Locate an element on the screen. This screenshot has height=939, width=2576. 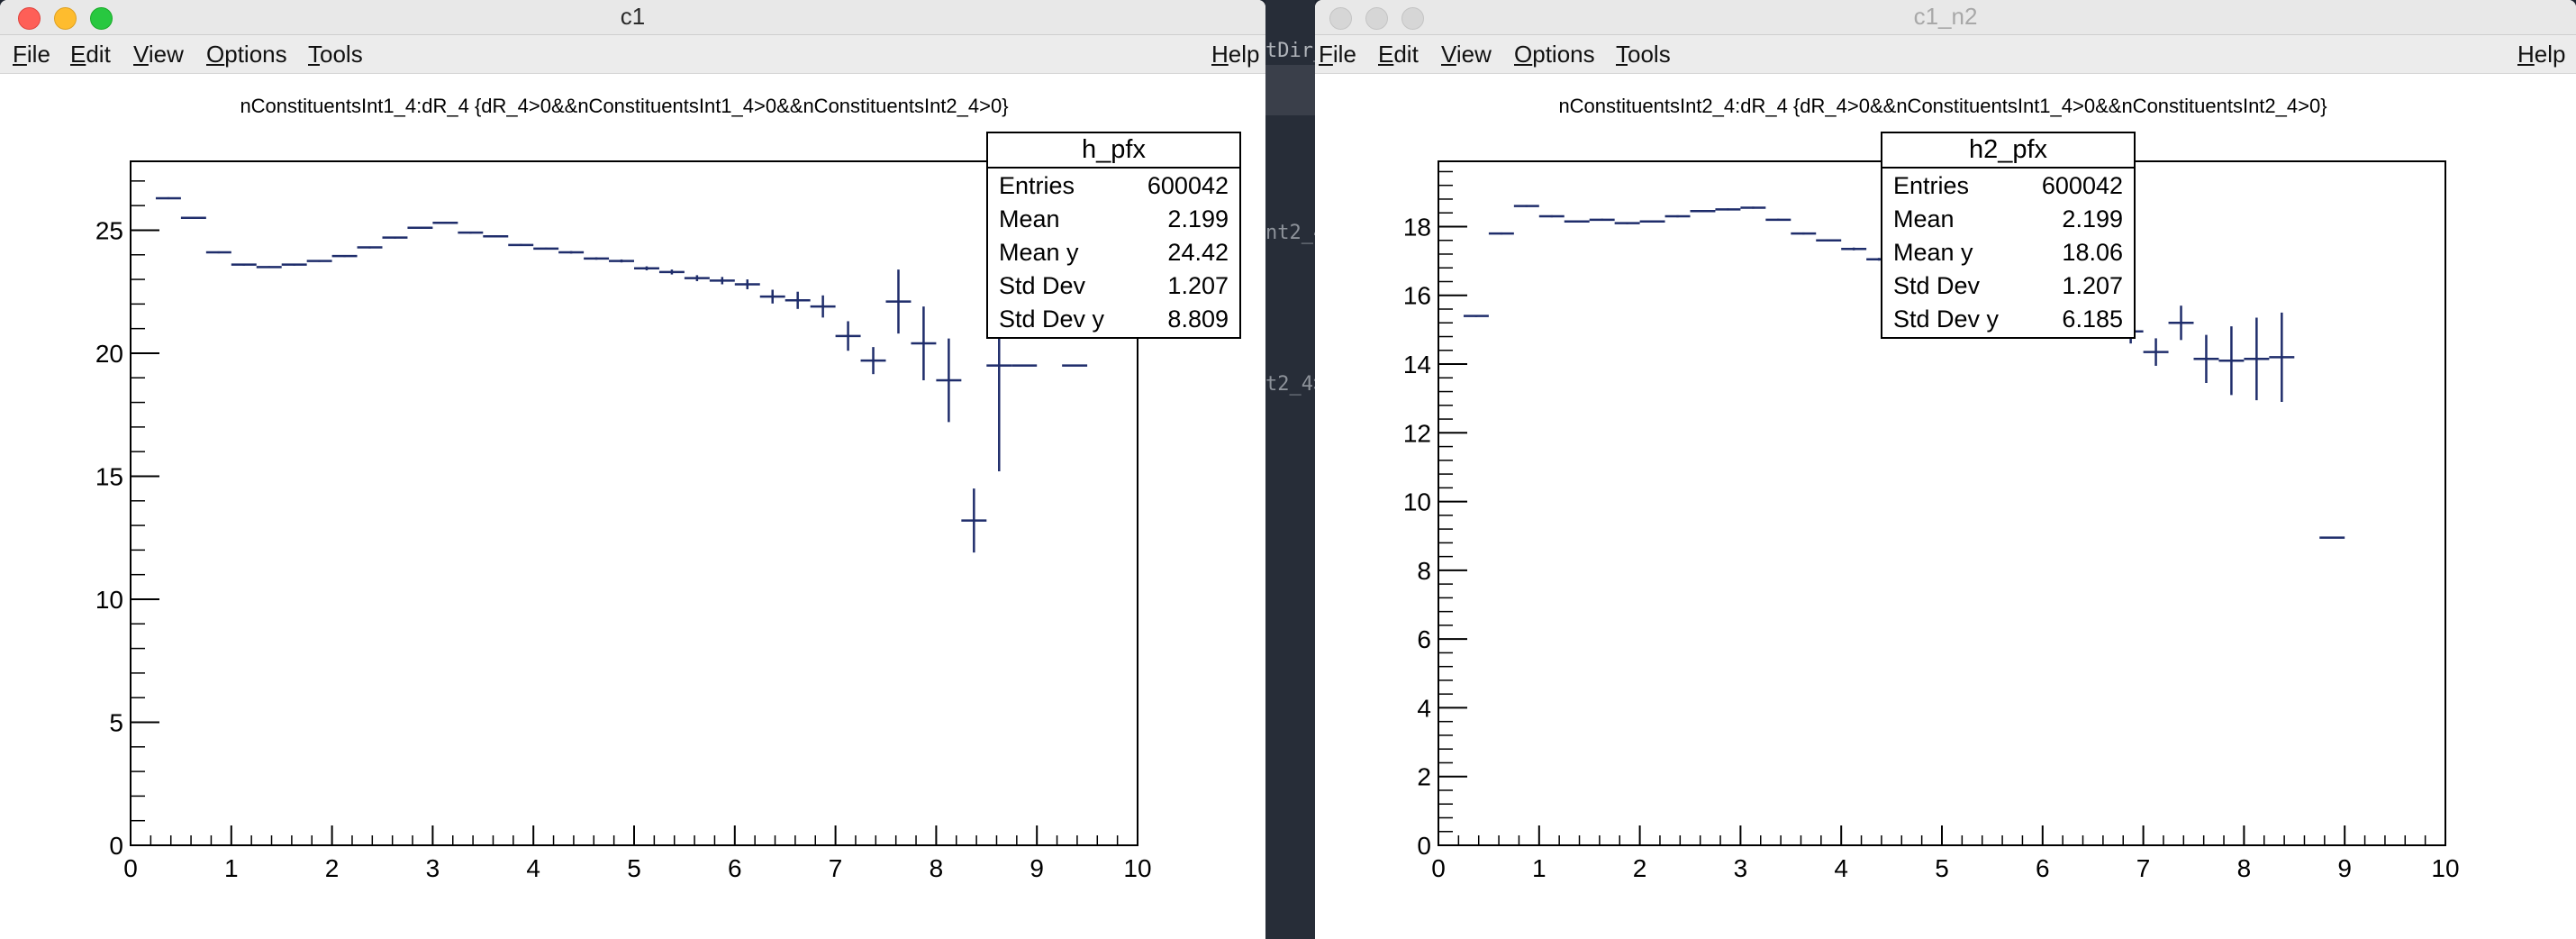
window-titlebar: c1_n2 is located at coordinates (1945, 17).